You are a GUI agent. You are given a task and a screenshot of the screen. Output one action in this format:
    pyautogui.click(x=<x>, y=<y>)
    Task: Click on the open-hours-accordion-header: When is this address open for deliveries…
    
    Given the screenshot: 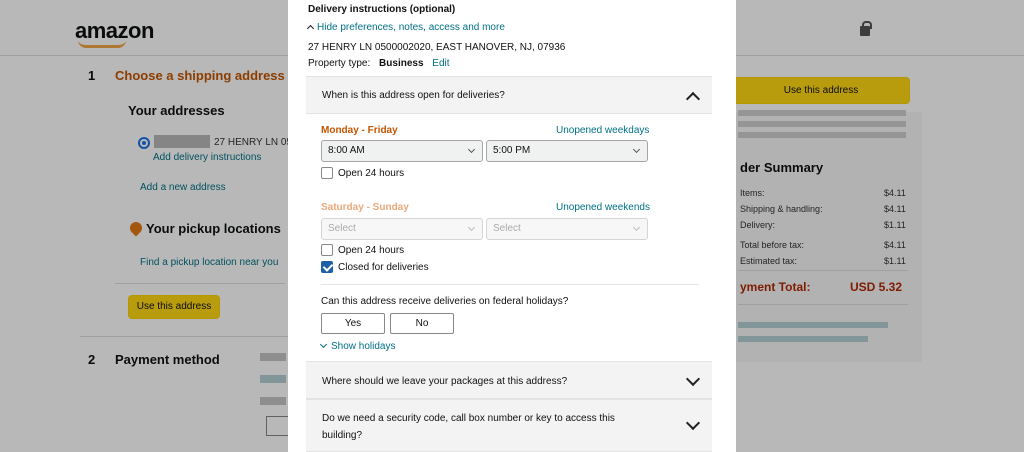 What is the action you would take?
    pyautogui.click(x=509, y=95)
    